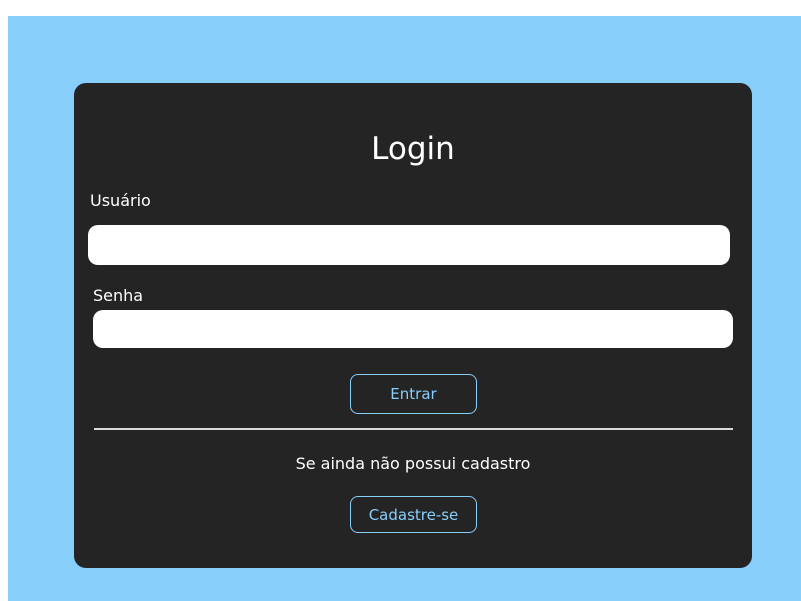 The image size is (801, 601). I want to click on signup-button: Cadastre-se, so click(413, 514).